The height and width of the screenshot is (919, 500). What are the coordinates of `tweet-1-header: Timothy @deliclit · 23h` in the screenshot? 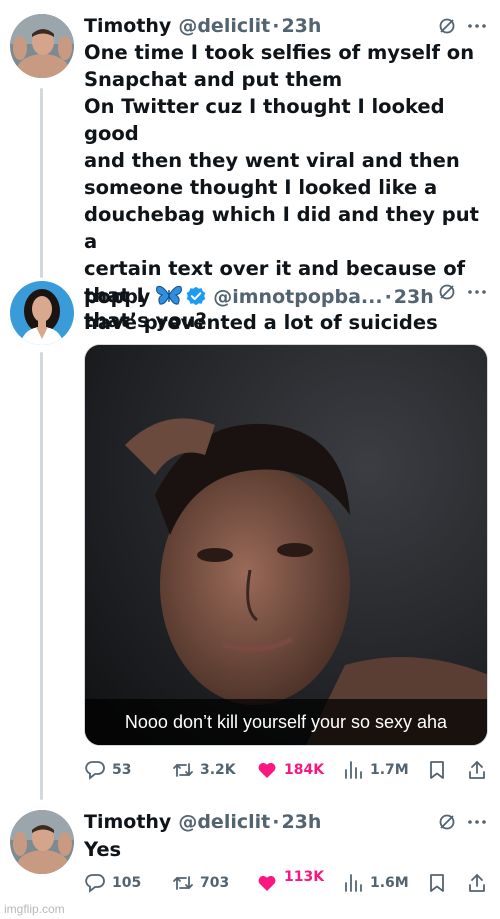 It's located at (202, 26).